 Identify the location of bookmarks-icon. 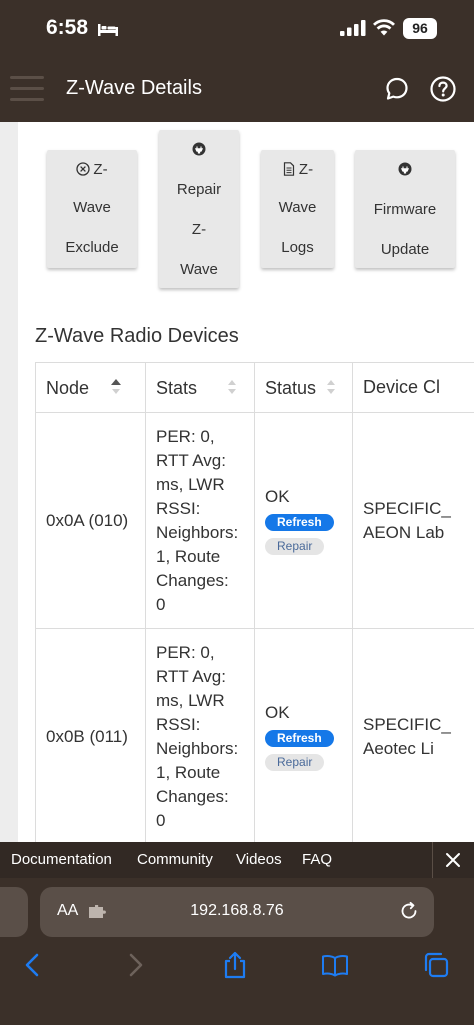
(335, 965).